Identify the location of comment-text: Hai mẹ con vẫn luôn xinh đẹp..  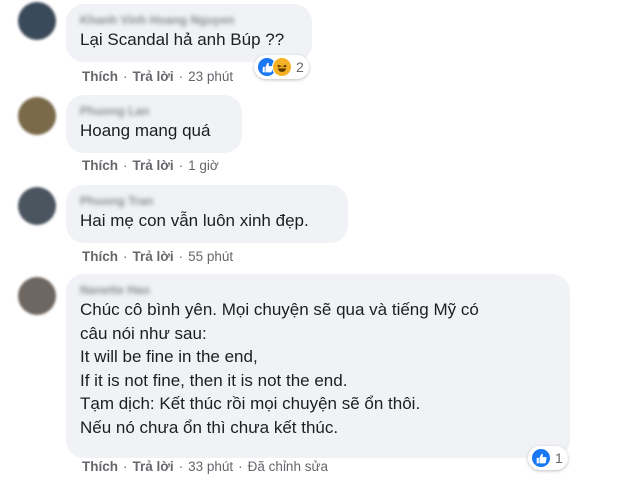
(207, 221).